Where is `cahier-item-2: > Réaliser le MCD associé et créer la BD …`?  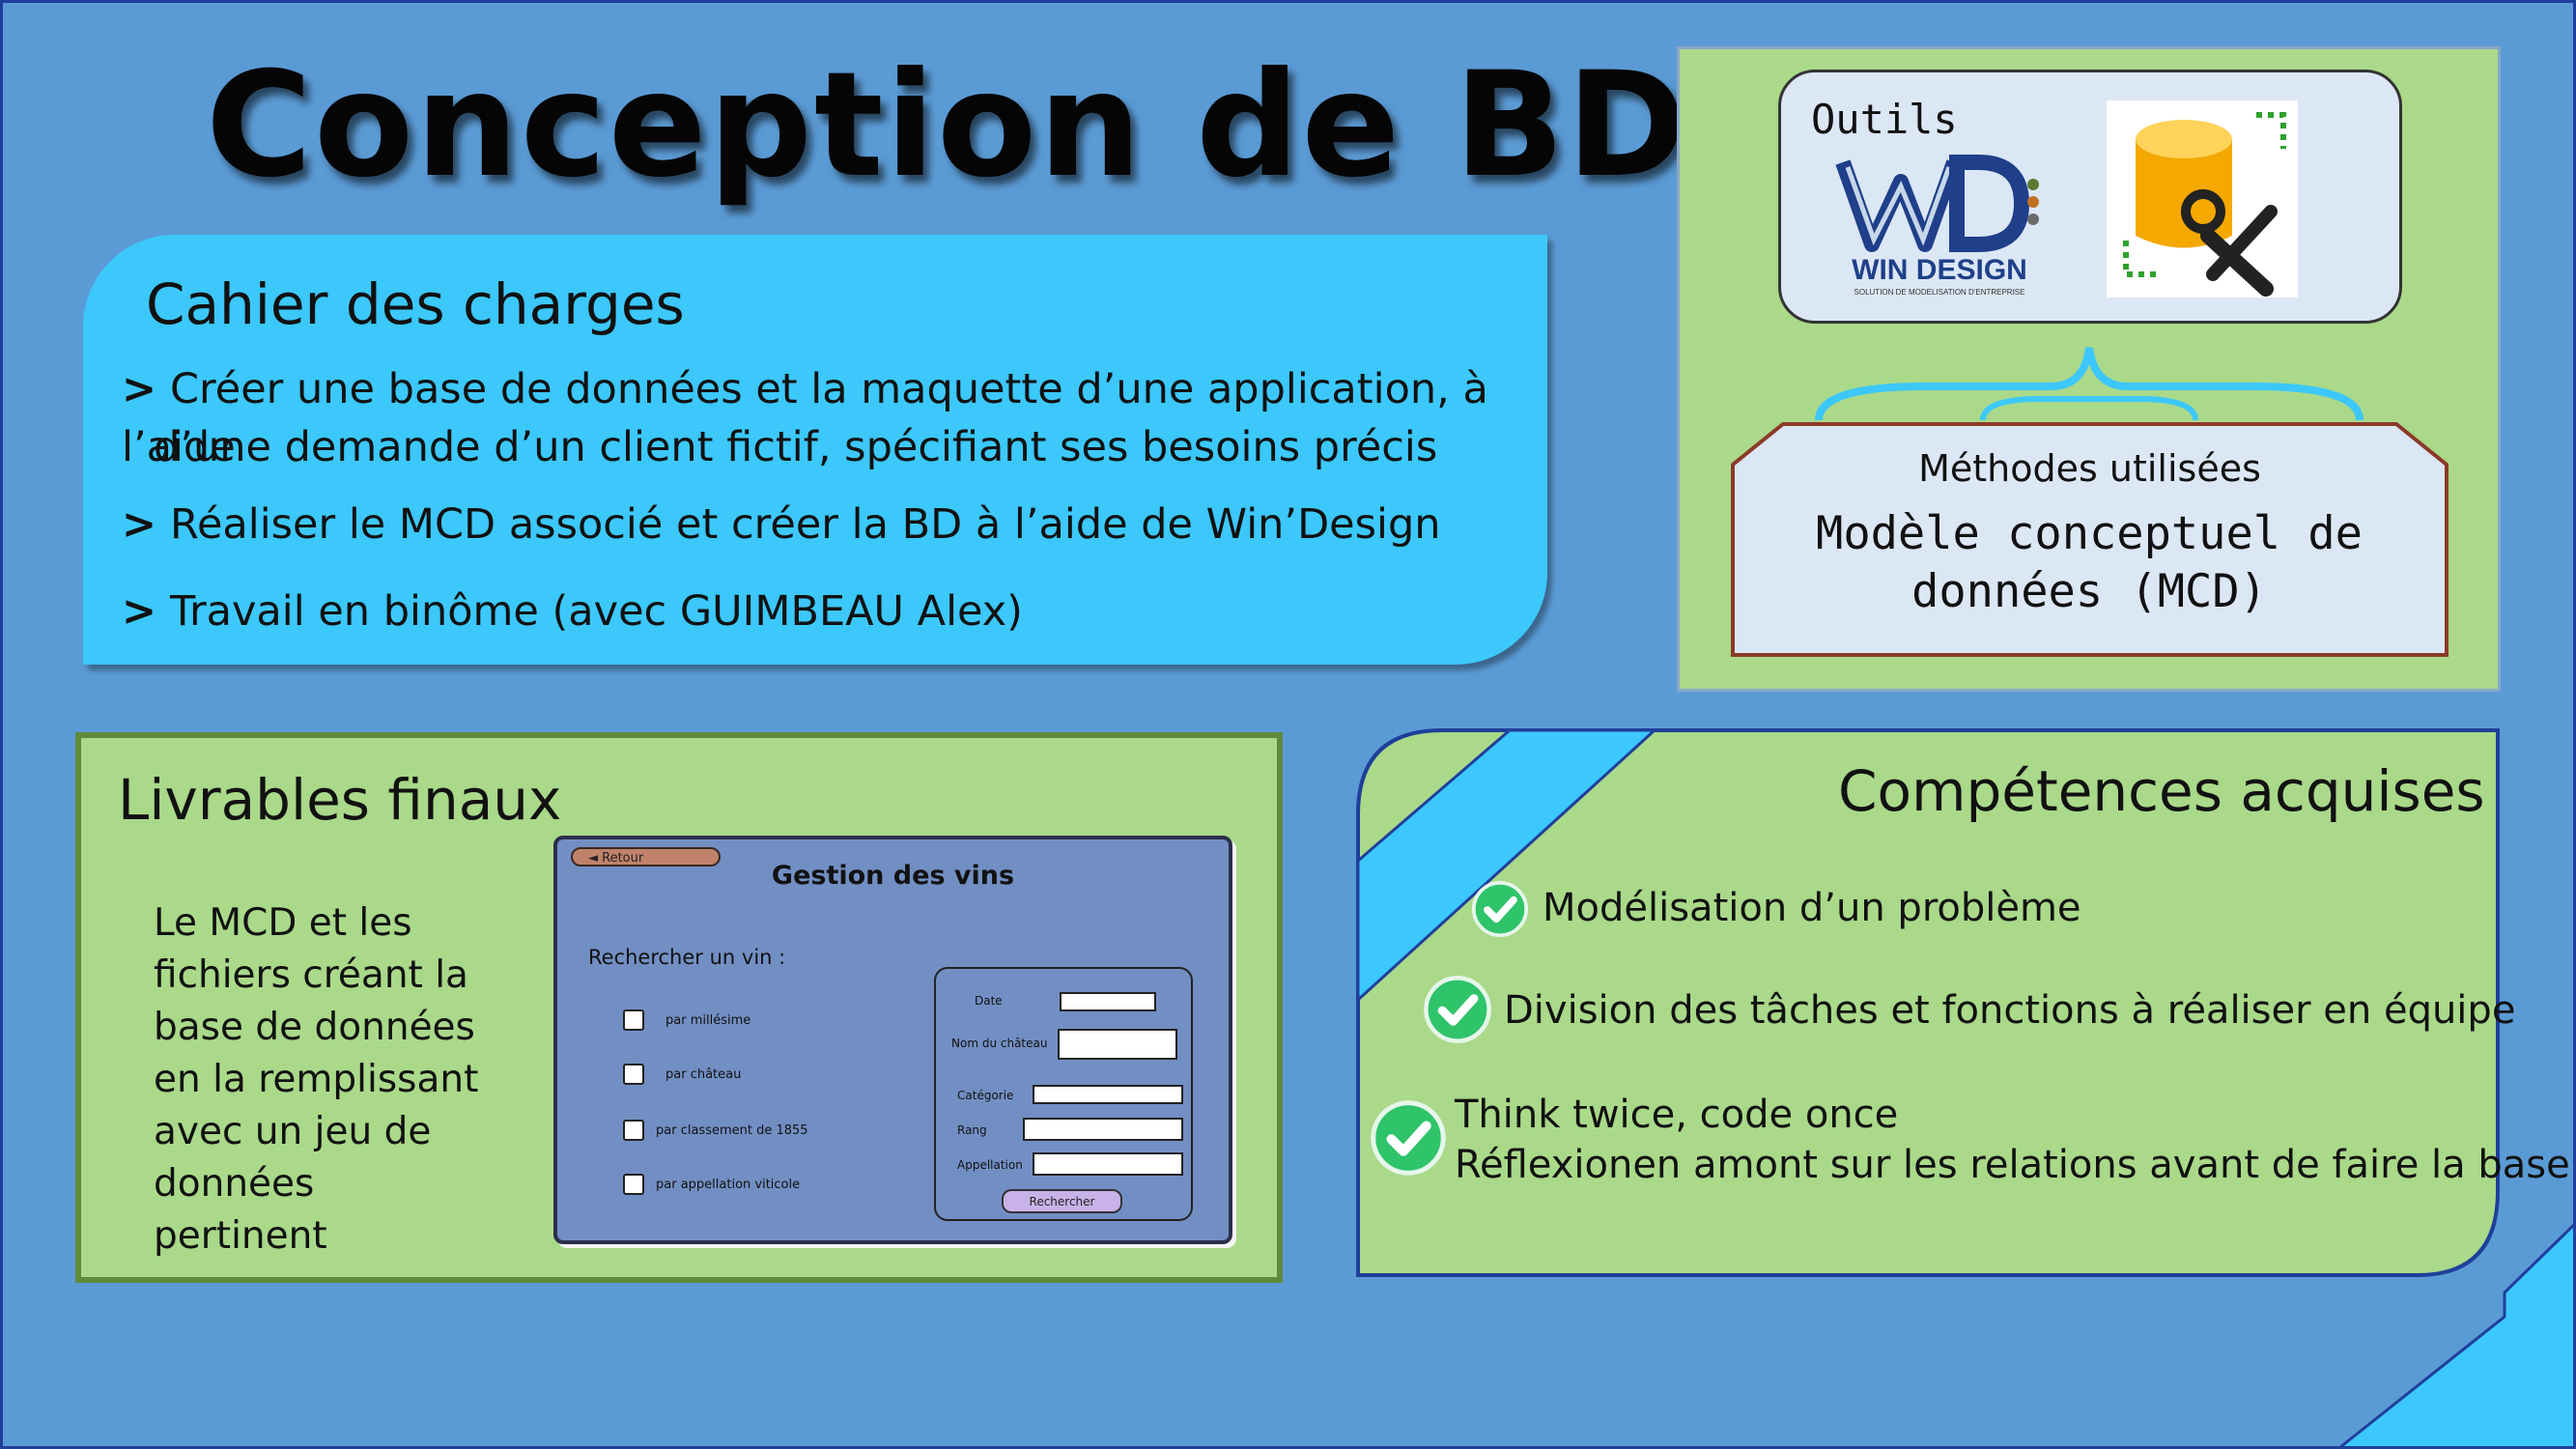 cahier-item-2: > Réaliser le MCD associé et créer la BD … is located at coordinates (781, 525).